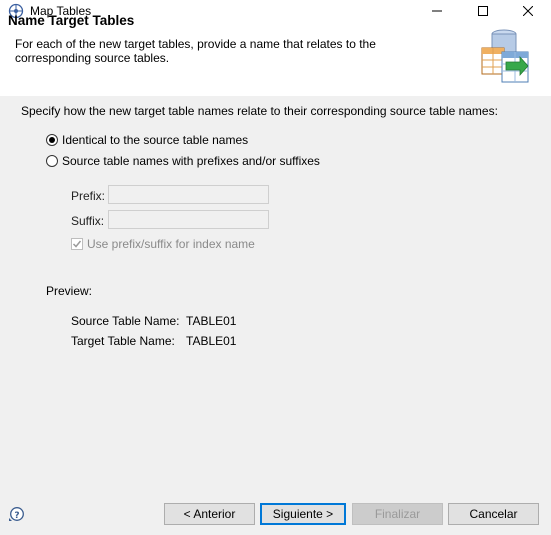  Describe the element at coordinates (88, 221) in the screenshot. I see `suffix-label: Suffix:` at that location.